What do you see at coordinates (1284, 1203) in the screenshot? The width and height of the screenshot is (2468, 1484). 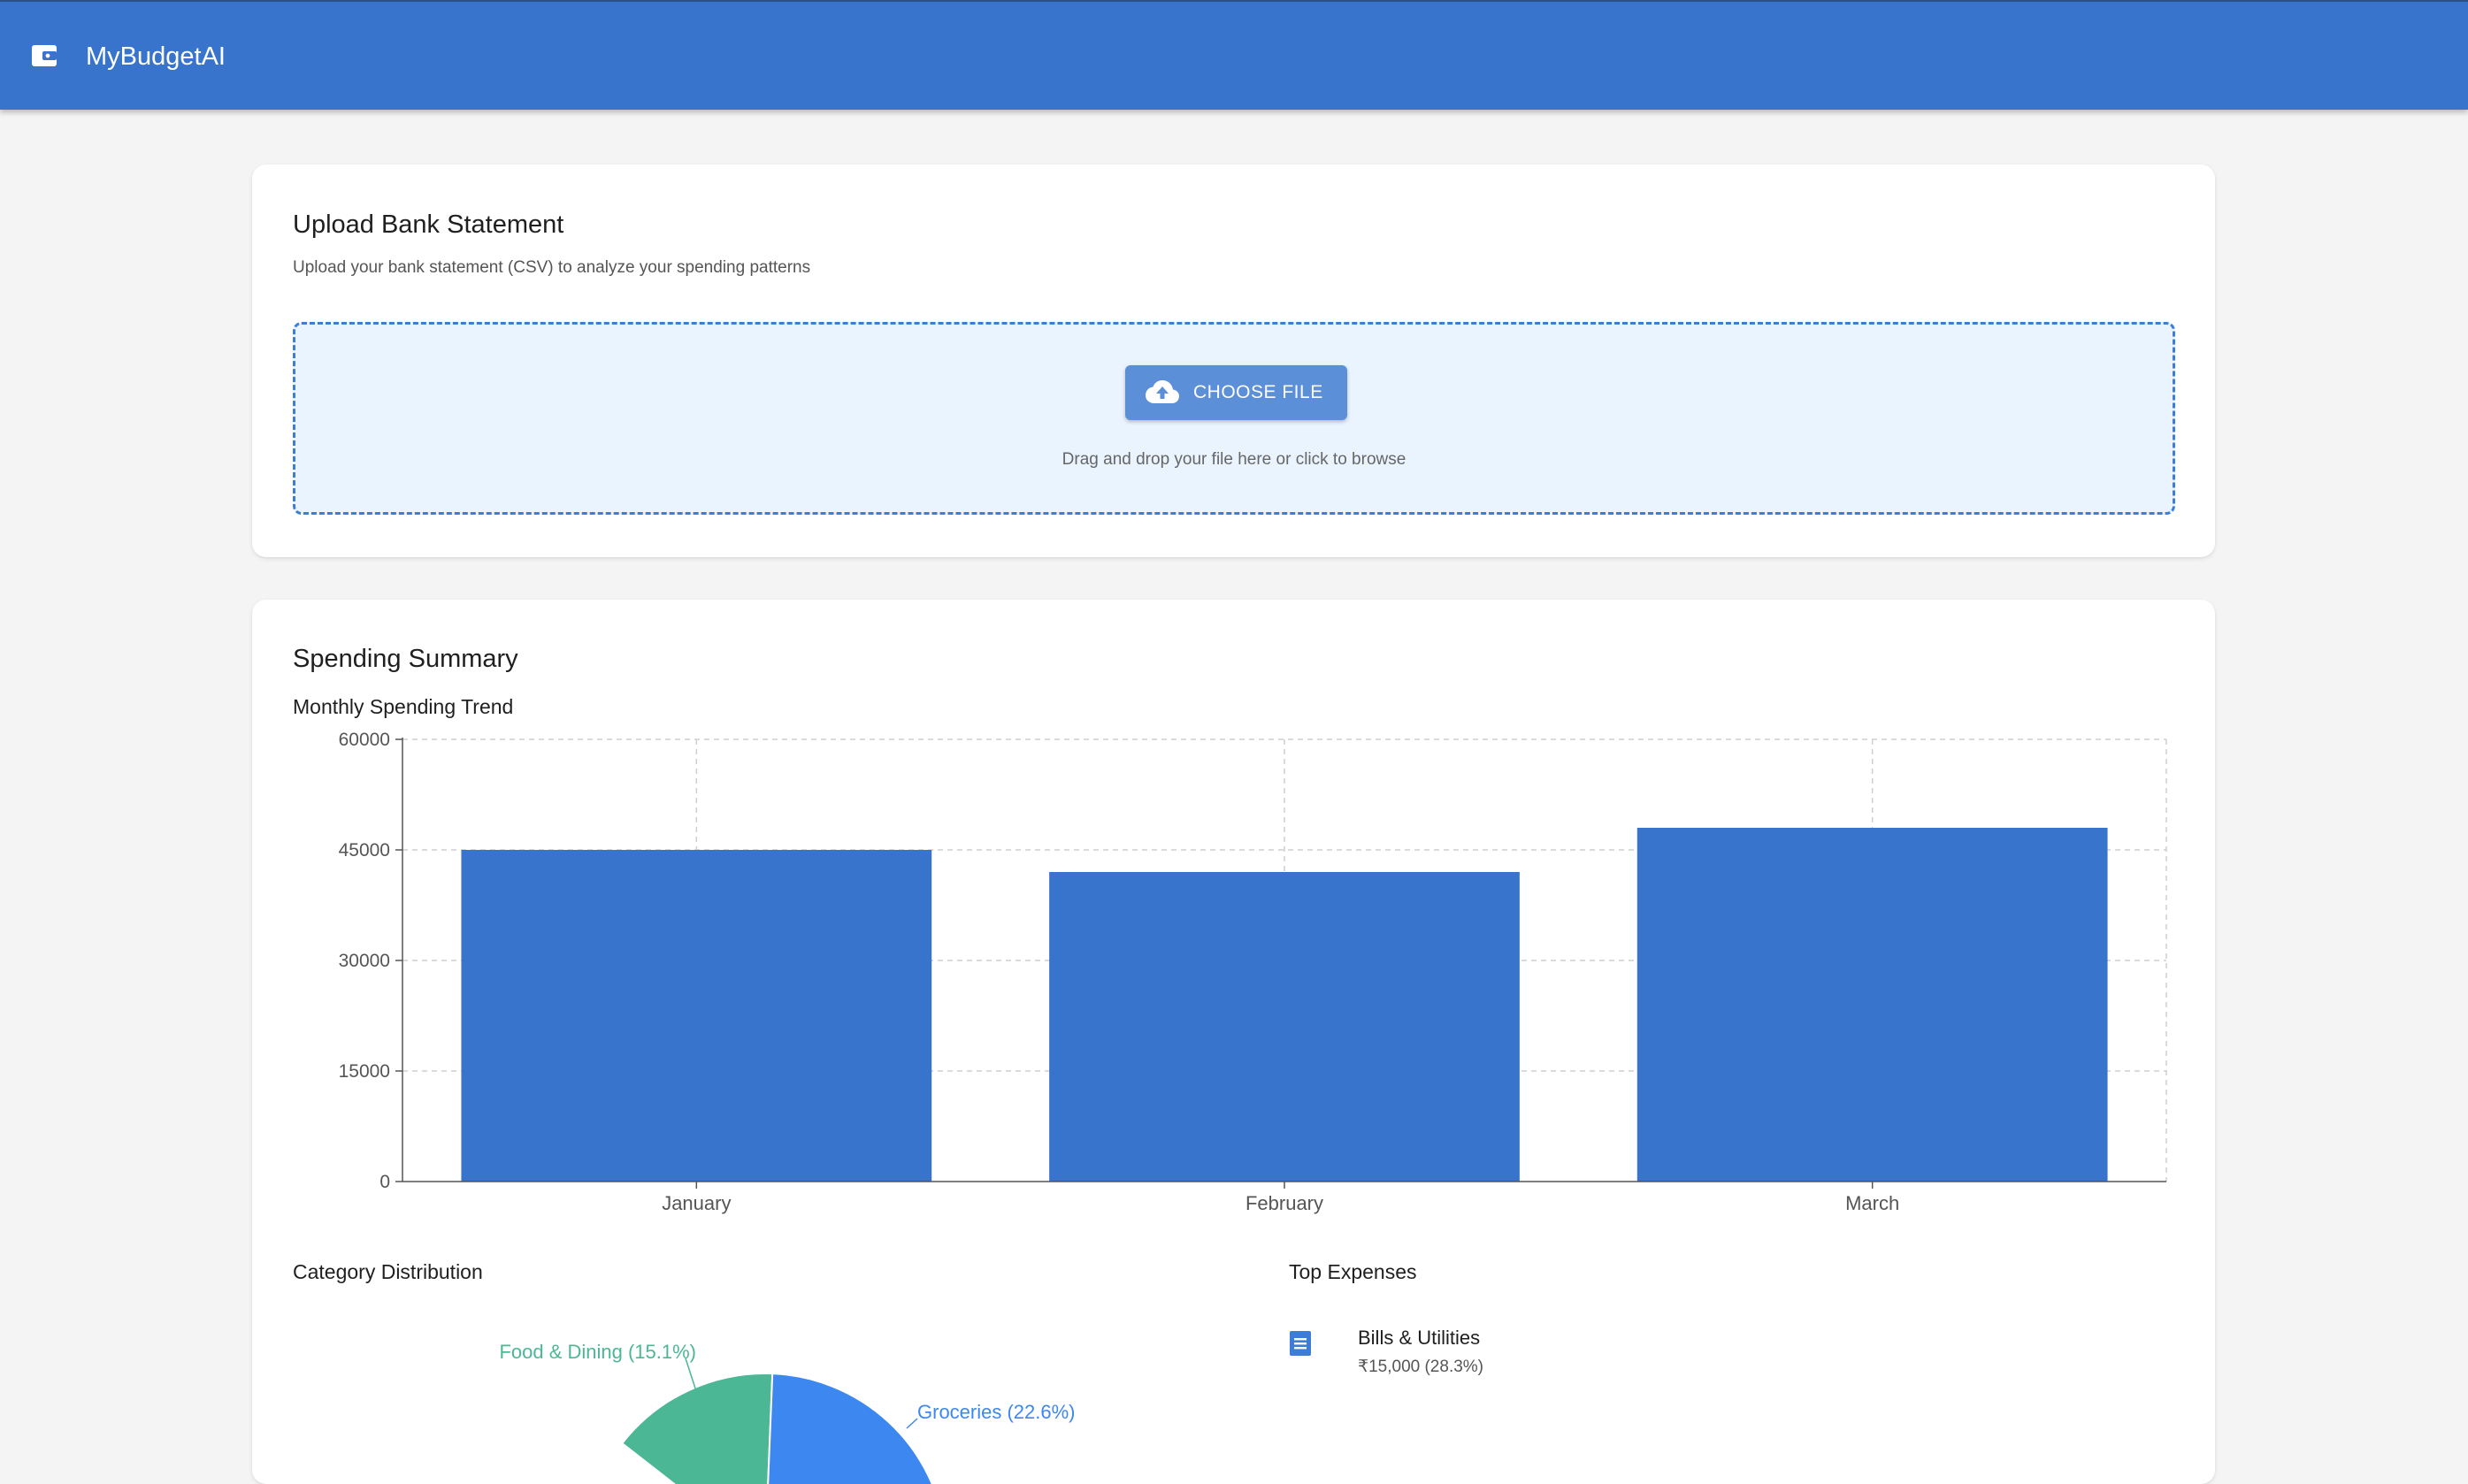 I see `x-tick-label: February` at bounding box center [1284, 1203].